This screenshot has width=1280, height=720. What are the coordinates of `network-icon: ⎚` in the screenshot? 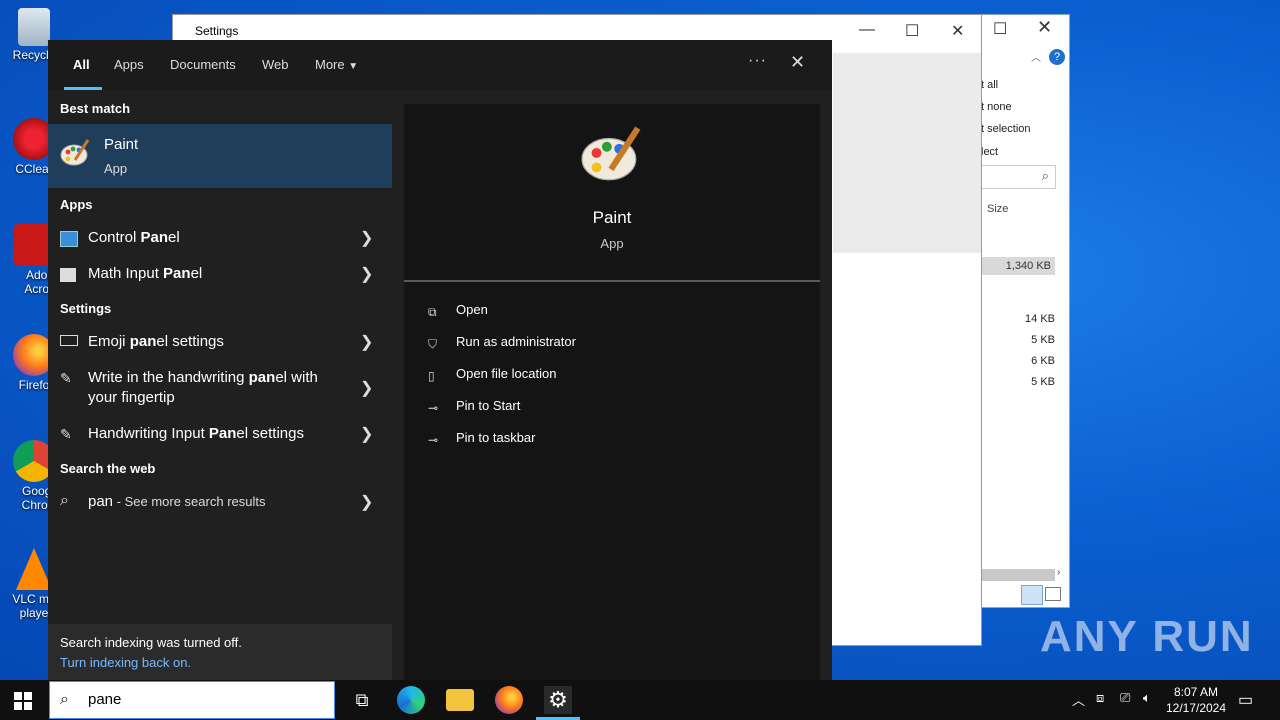 It's located at (1125, 698).